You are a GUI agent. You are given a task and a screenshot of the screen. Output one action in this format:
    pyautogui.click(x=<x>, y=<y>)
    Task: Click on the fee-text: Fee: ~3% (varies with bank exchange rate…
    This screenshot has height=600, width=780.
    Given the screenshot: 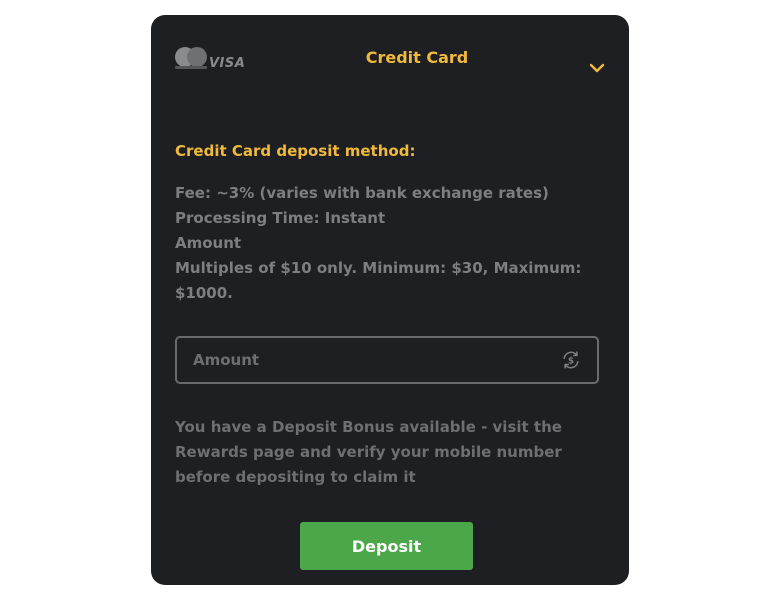 What is the action you would take?
    pyautogui.click(x=362, y=193)
    